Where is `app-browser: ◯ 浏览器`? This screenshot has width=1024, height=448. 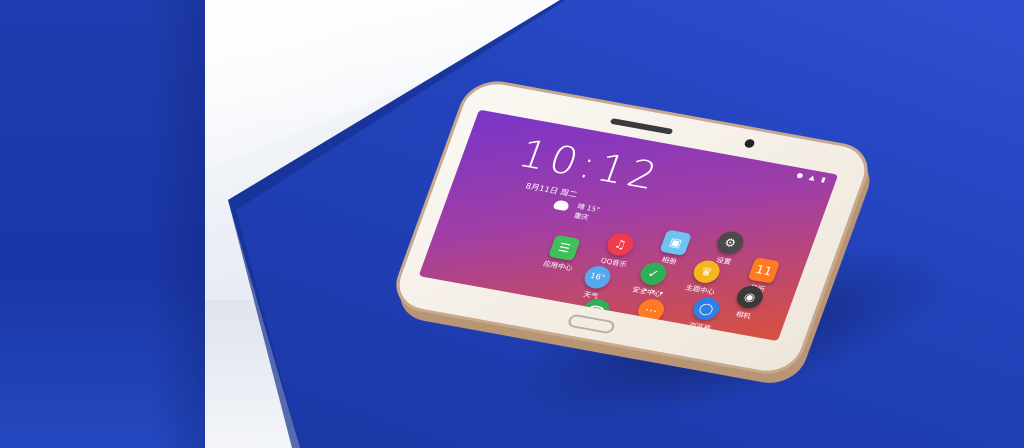
app-browser: ◯ 浏览器 is located at coordinates (704, 314).